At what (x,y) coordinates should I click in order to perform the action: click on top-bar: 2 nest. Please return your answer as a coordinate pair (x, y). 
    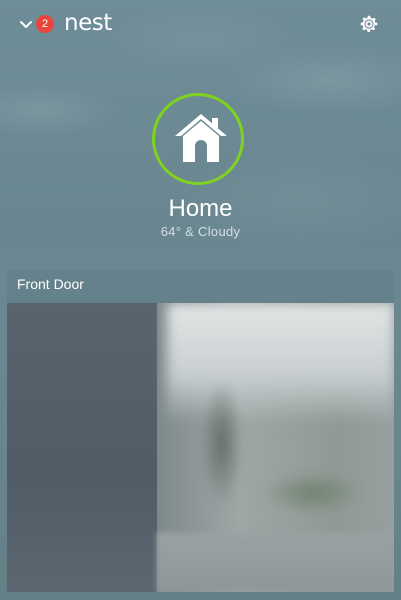
    Looking at the image, I should click on (200, 25).